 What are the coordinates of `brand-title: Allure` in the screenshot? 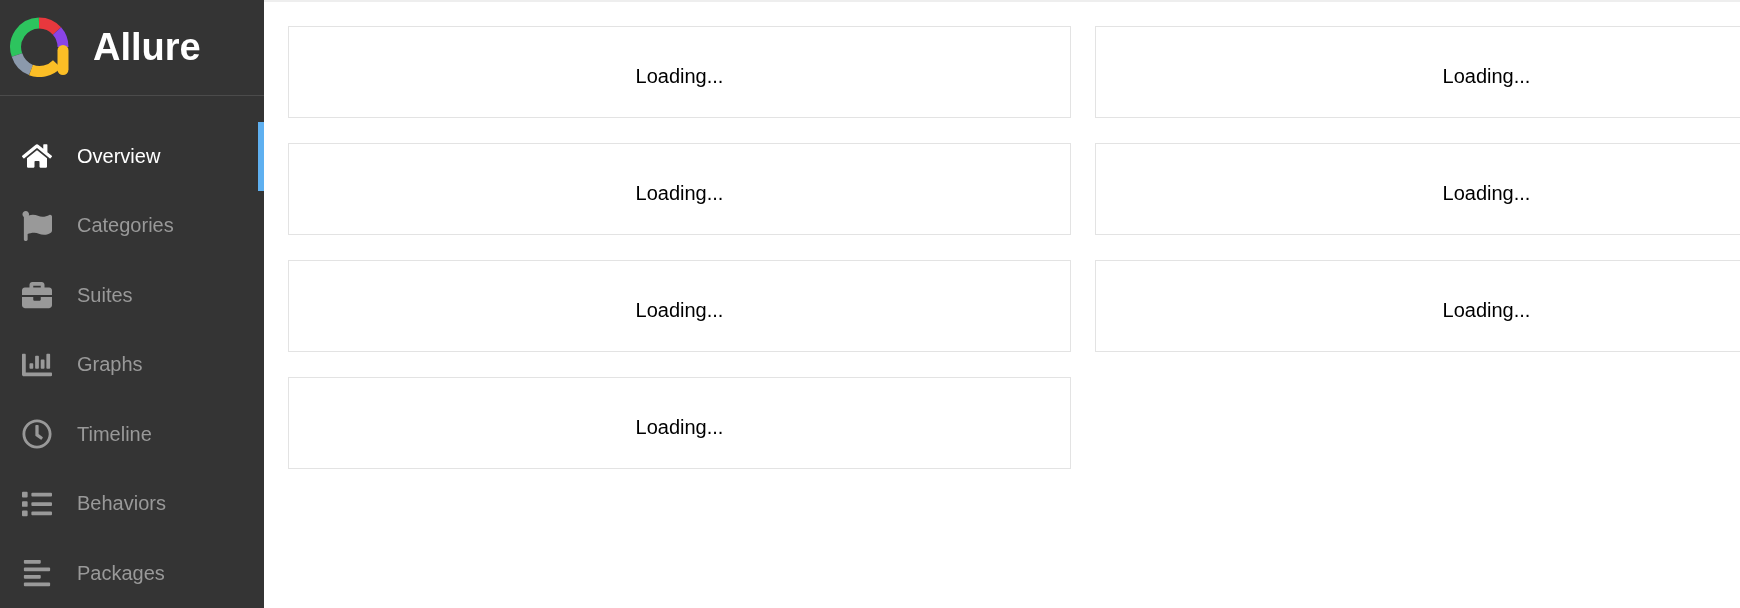 It's located at (147, 47).